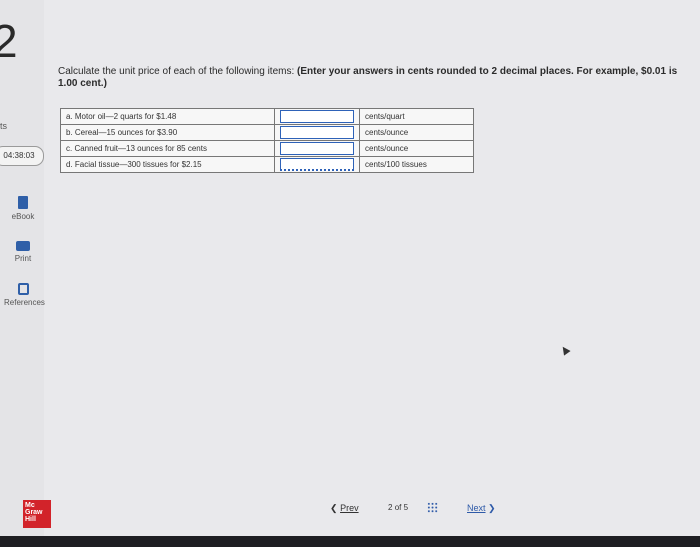 This screenshot has width=700, height=547. I want to click on answer-input-b, so click(317, 132).